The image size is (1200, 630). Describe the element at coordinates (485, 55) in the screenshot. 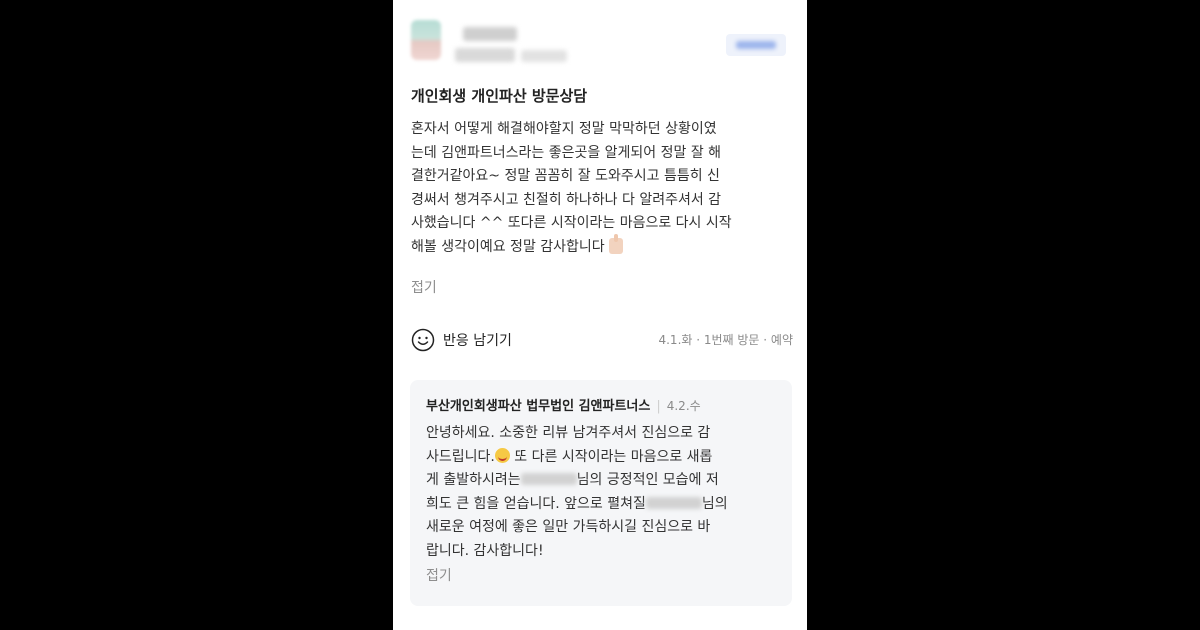

I see `reviewer-stats-blurred` at that location.